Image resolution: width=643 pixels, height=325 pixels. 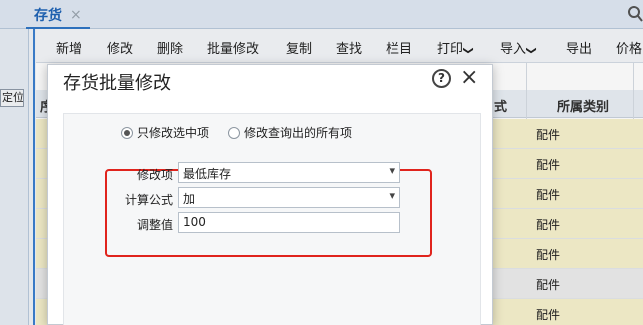 What do you see at coordinates (289, 172) in the screenshot?
I see `modify-item-select: 最低库存 ▾` at bounding box center [289, 172].